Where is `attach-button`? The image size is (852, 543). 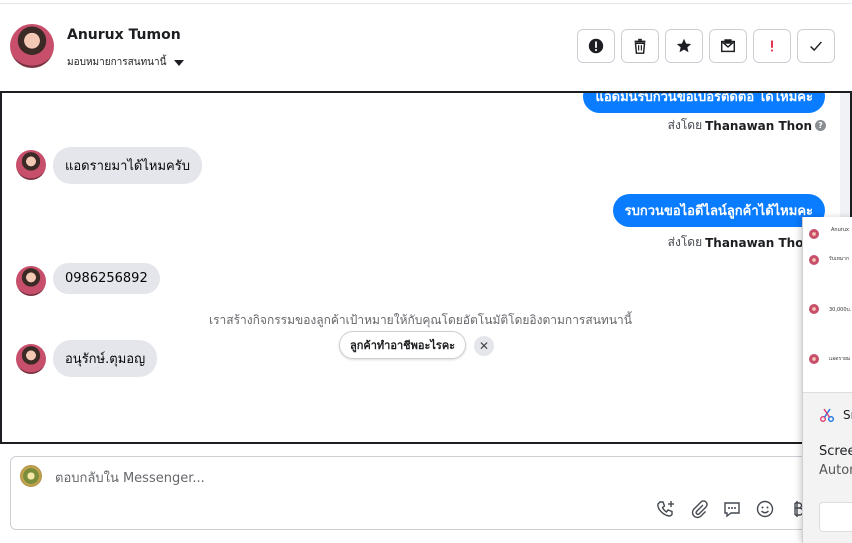
attach-button is located at coordinates (699, 509).